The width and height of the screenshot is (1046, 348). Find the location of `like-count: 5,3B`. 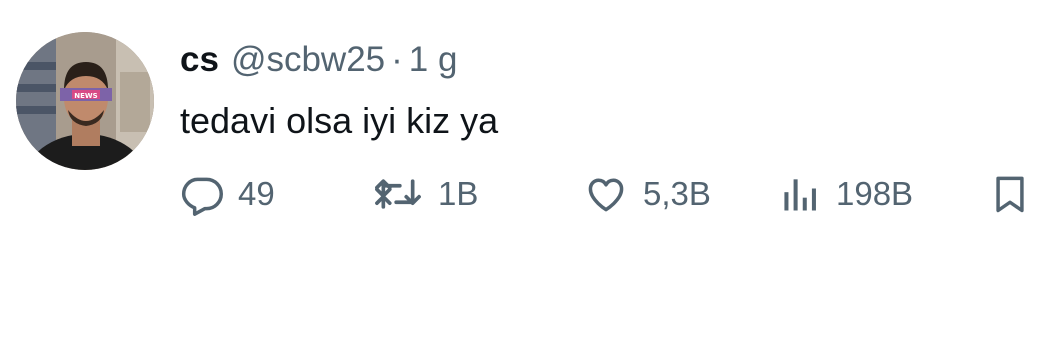

like-count: 5,3B is located at coordinates (677, 193).